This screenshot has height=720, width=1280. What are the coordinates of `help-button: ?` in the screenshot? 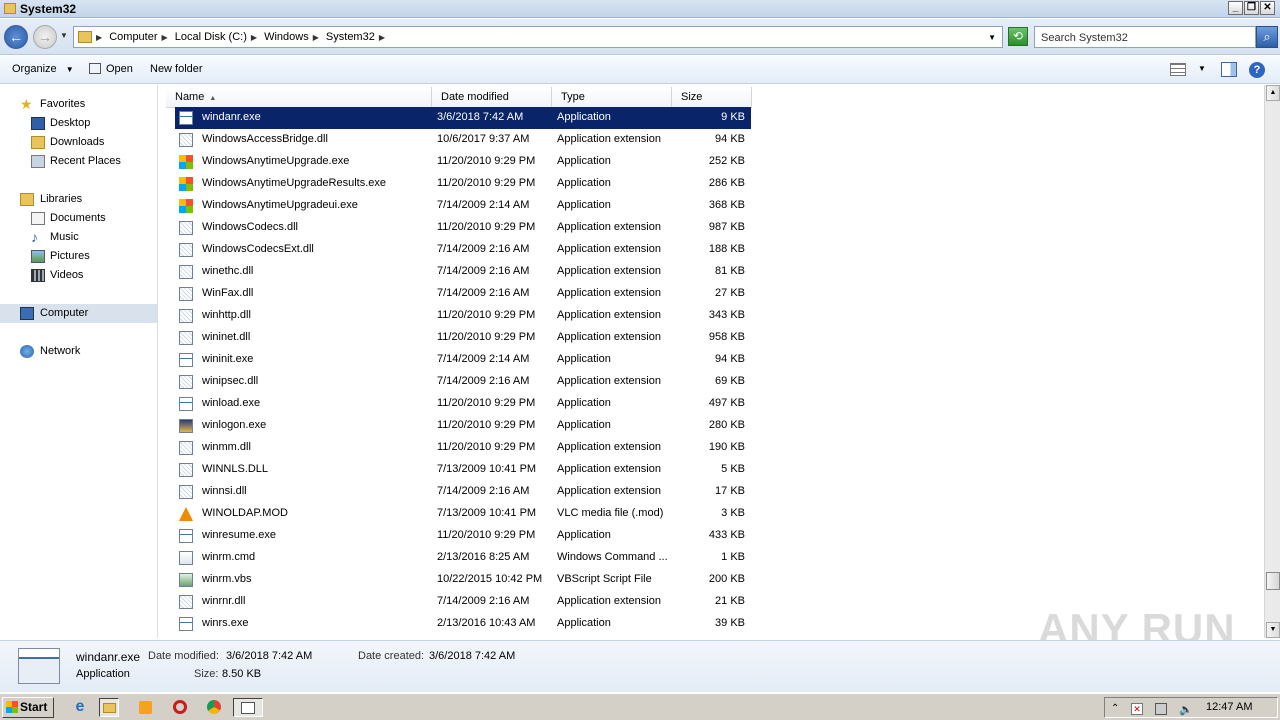 It's located at (1257, 70).